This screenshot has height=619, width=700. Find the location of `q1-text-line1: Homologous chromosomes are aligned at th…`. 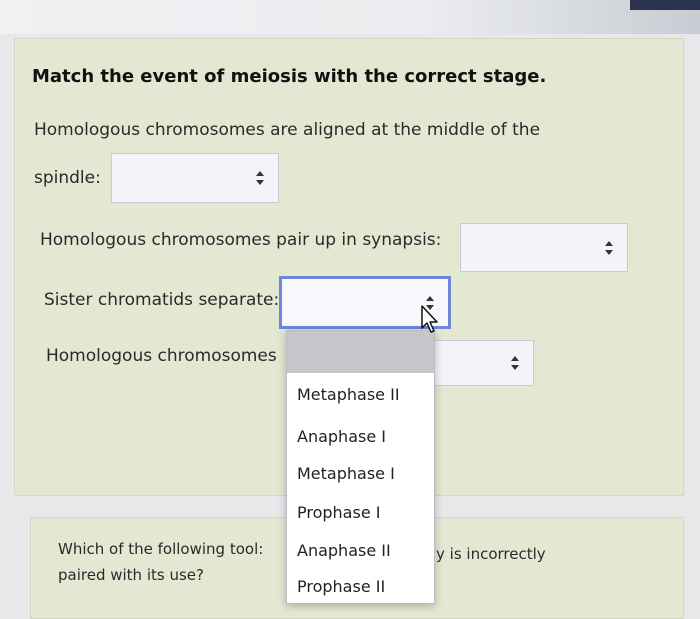

q1-text-line1: Homologous chromosomes are aligned at th… is located at coordinates (287, 130).